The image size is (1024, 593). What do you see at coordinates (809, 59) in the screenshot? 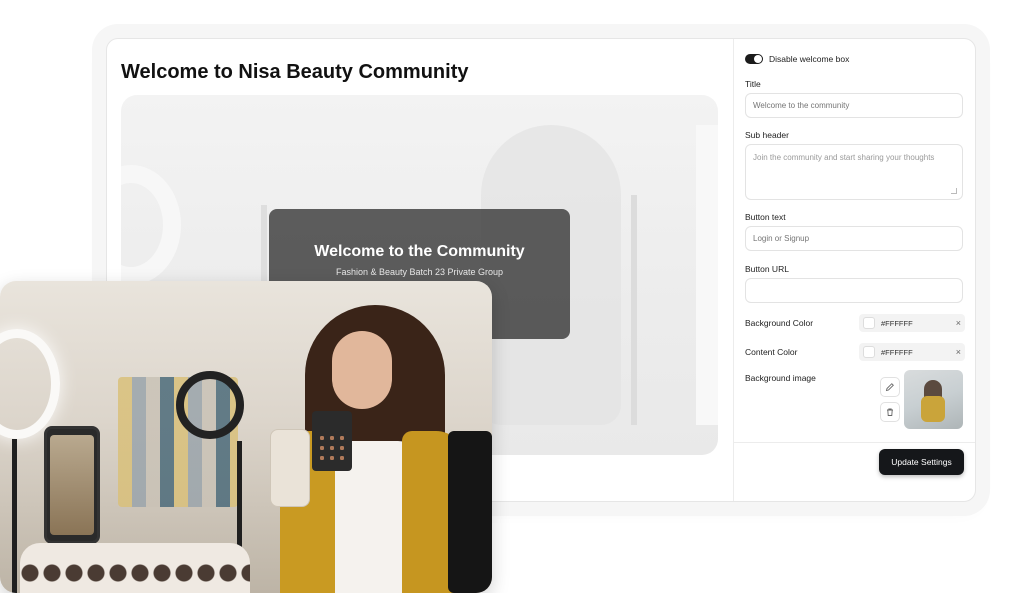
I see `disable-welcome-label: Disable welcome box` at bounding box center [809, 59].